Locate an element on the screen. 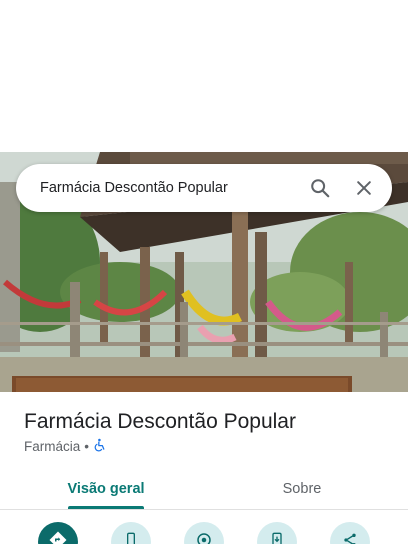  place-category: Farmácia is located at coordinates (52, 446).